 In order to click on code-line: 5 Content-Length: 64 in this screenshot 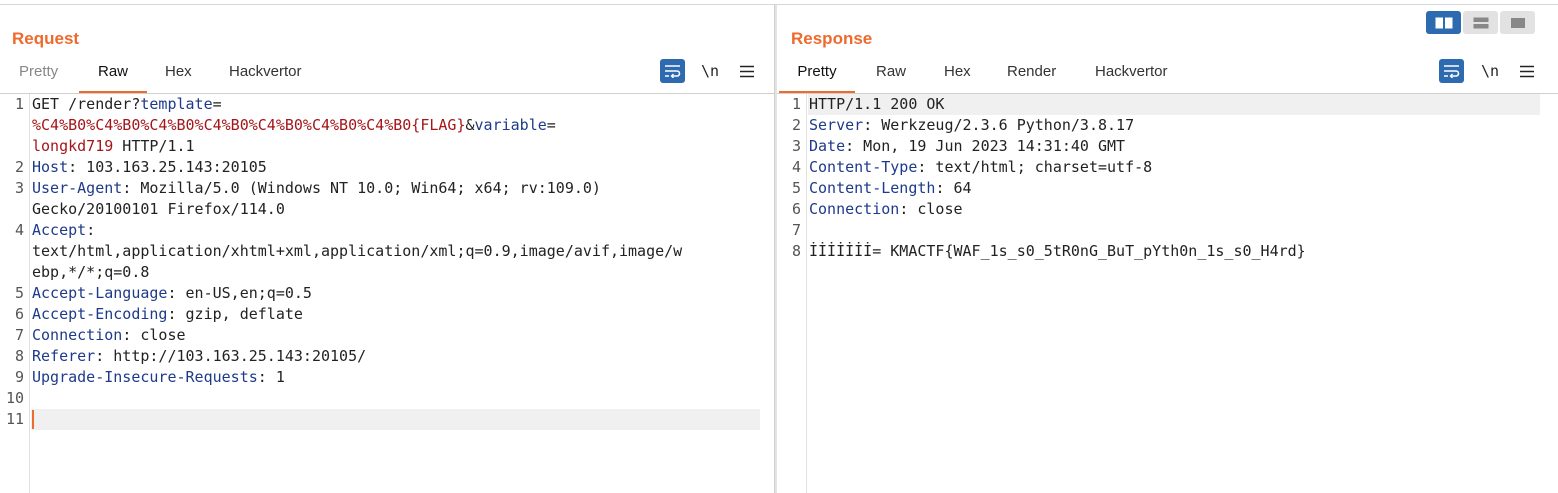, I will do `click(1167, 188)`.